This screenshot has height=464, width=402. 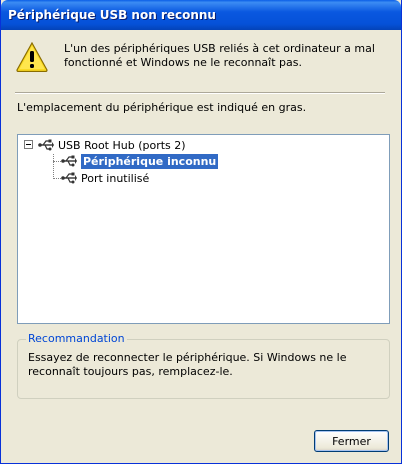 I want to click on tree-item-unknown-device: Périphérique inconnu, so click(x=140, y=161).